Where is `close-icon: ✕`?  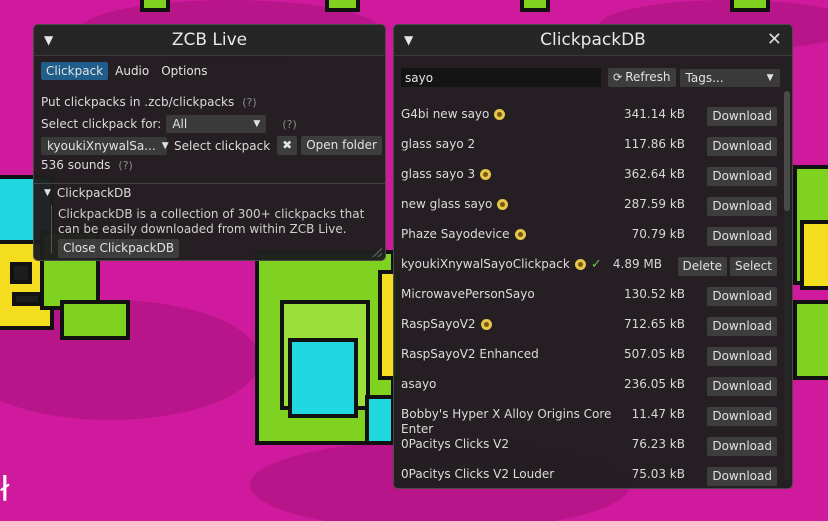 close-icon: ✕ is located at coordinates (774, 39).